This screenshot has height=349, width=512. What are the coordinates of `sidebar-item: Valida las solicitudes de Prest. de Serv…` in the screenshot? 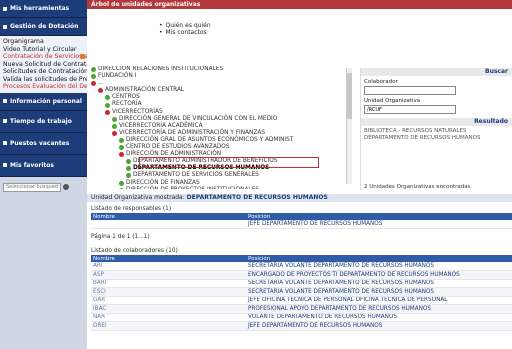 It's located at (43, 80).